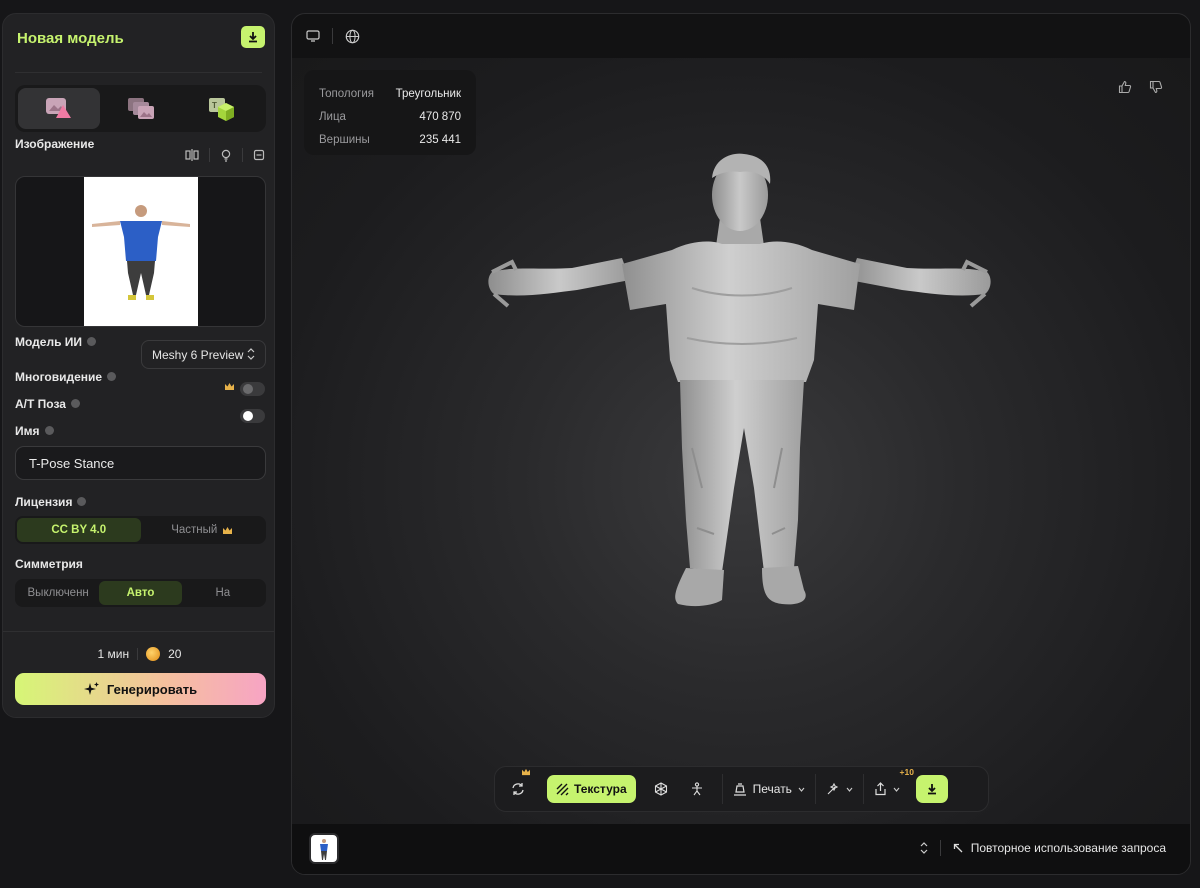  I want to click on time-estimate: 1 мин, so click(113, 654).